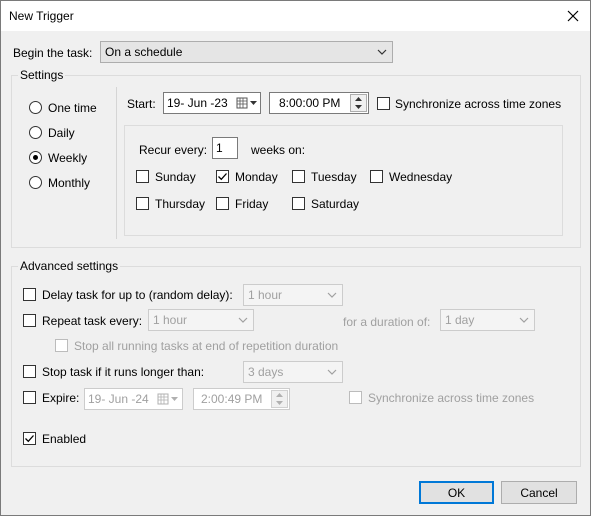 The height and width of the screenshot is (516, 591). I want to click on stop-if-longer-label: Stop task if it runs longer than:, so click(123, 372).